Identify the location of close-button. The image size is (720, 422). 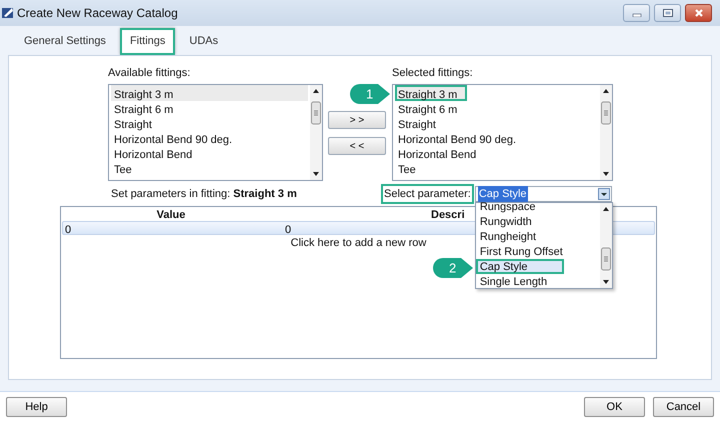
(698, 13).